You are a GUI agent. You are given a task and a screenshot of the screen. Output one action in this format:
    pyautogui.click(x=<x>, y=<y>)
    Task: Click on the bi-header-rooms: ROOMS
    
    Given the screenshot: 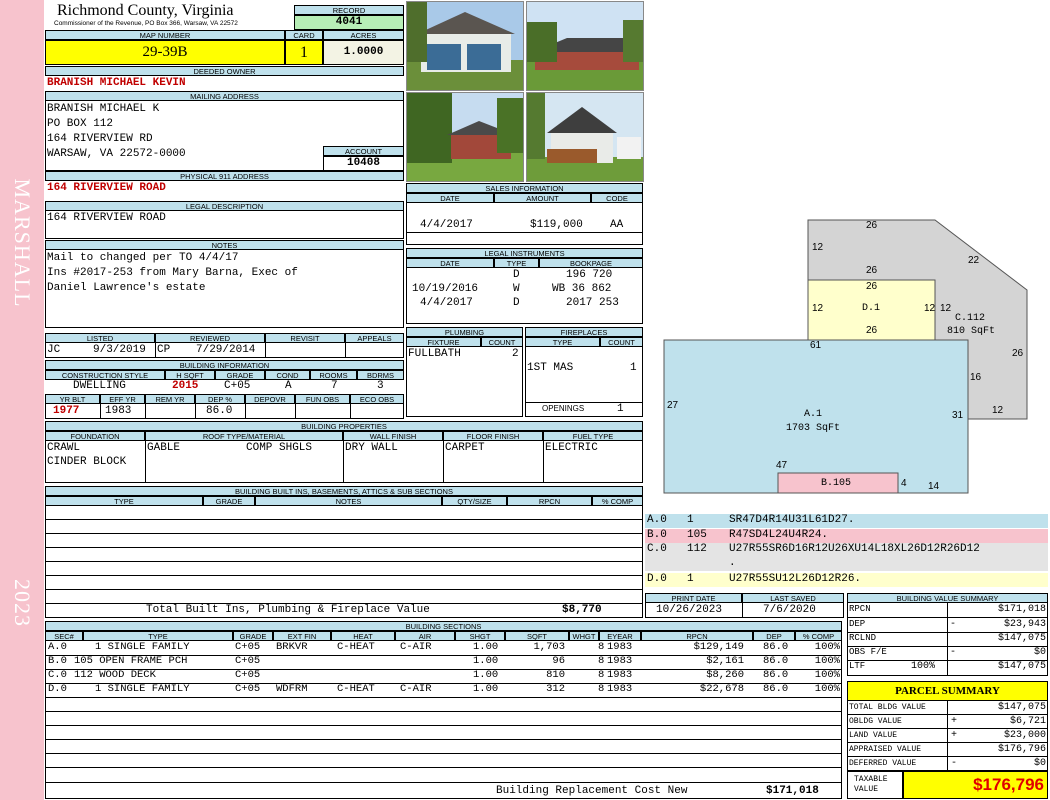 What is the action you would take?
    pyautogui.click(x=333, y=375)
    